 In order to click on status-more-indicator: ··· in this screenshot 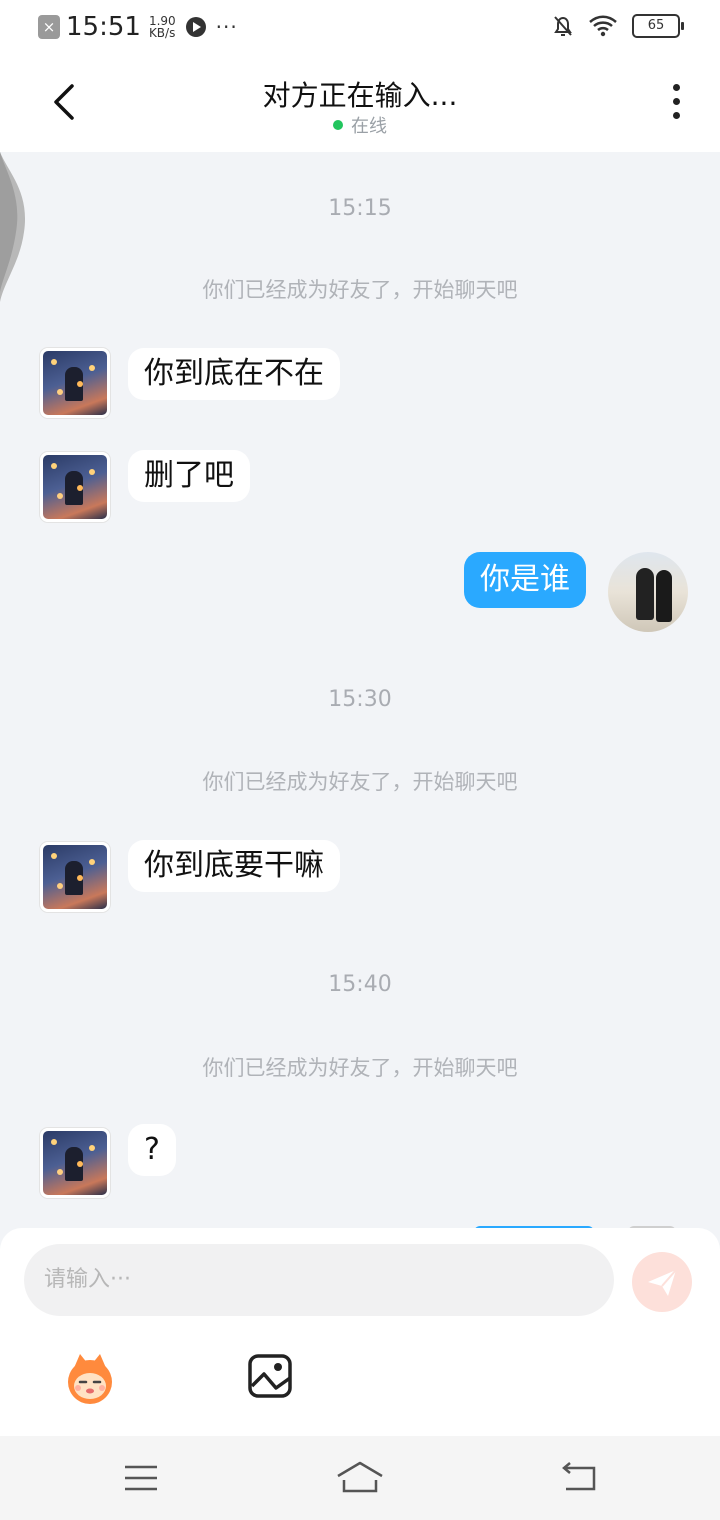, I will do `click(226, 27)`.